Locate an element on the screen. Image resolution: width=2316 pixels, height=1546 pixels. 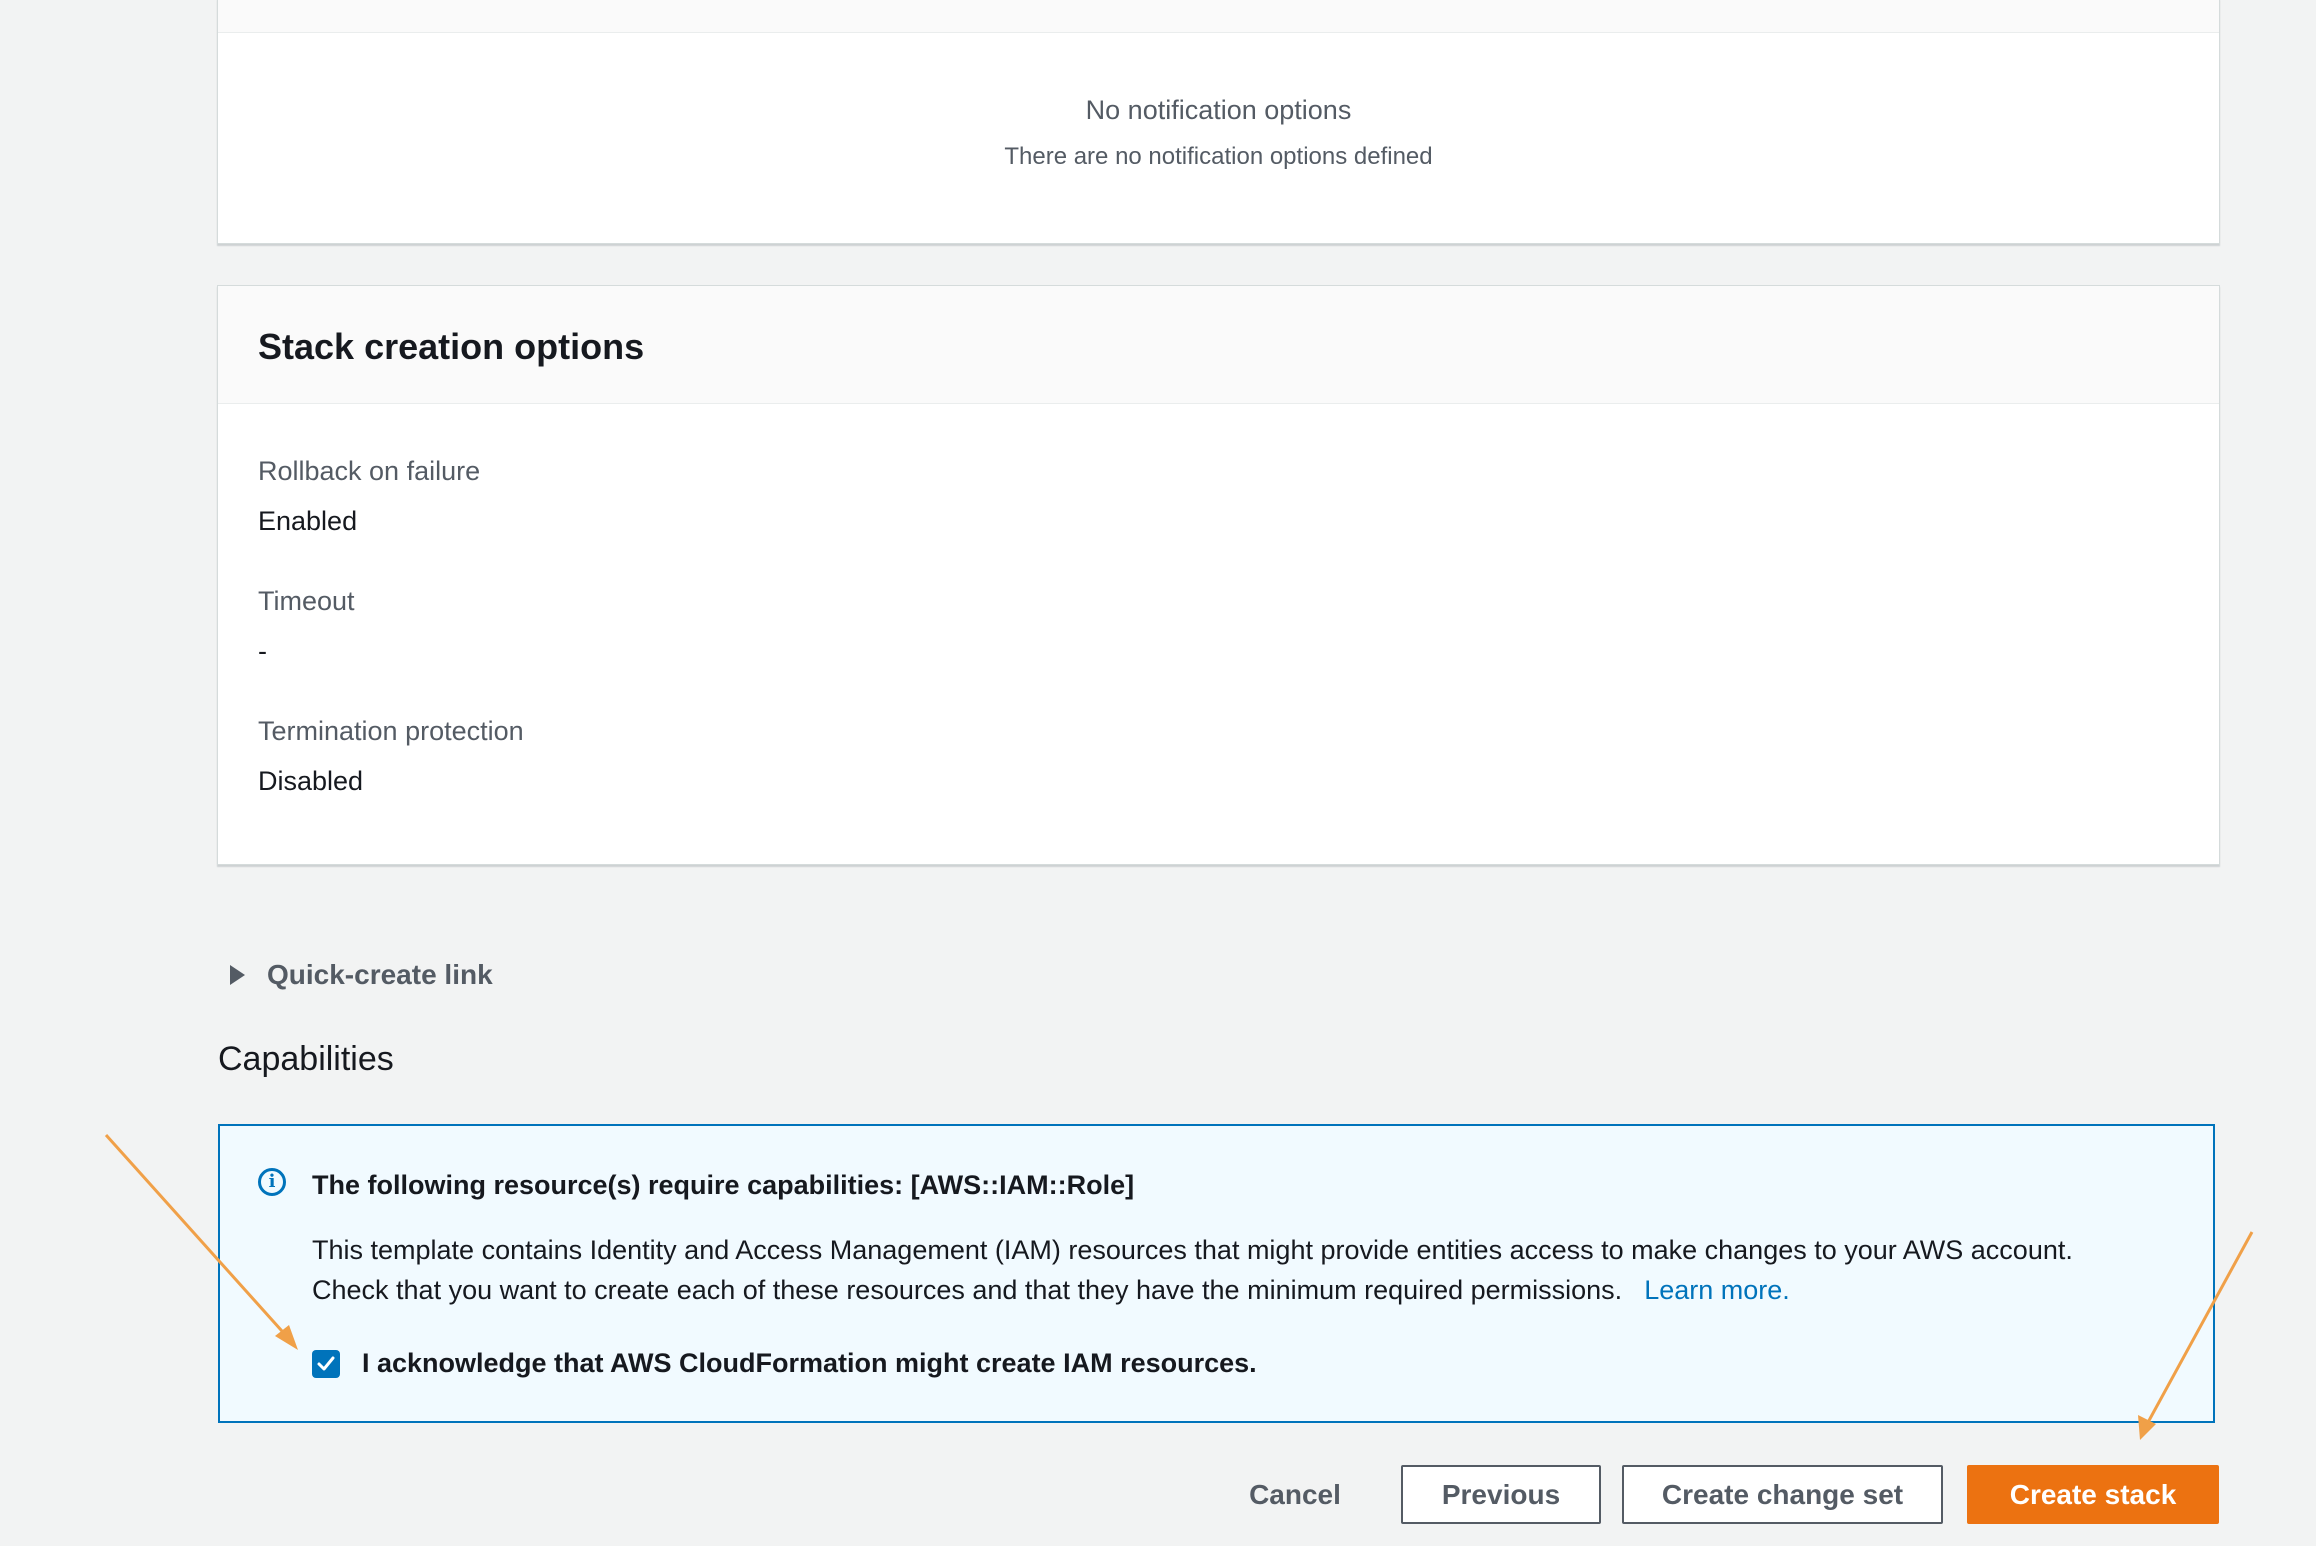
acknowledge-checkbox is located at coordinates (326, 1363).